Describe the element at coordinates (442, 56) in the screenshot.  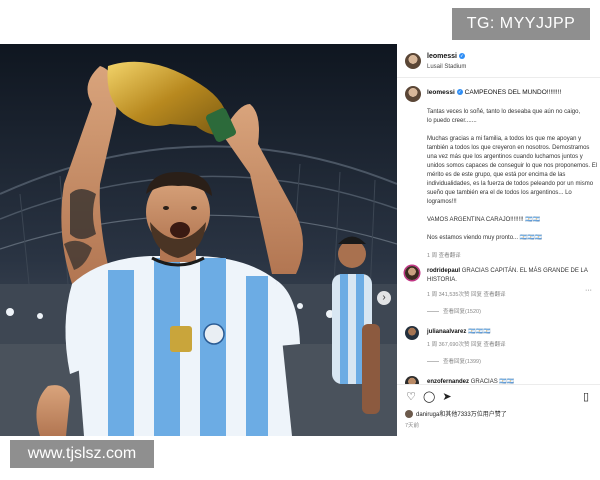
I see `author-username-text: leomessi` at that location.